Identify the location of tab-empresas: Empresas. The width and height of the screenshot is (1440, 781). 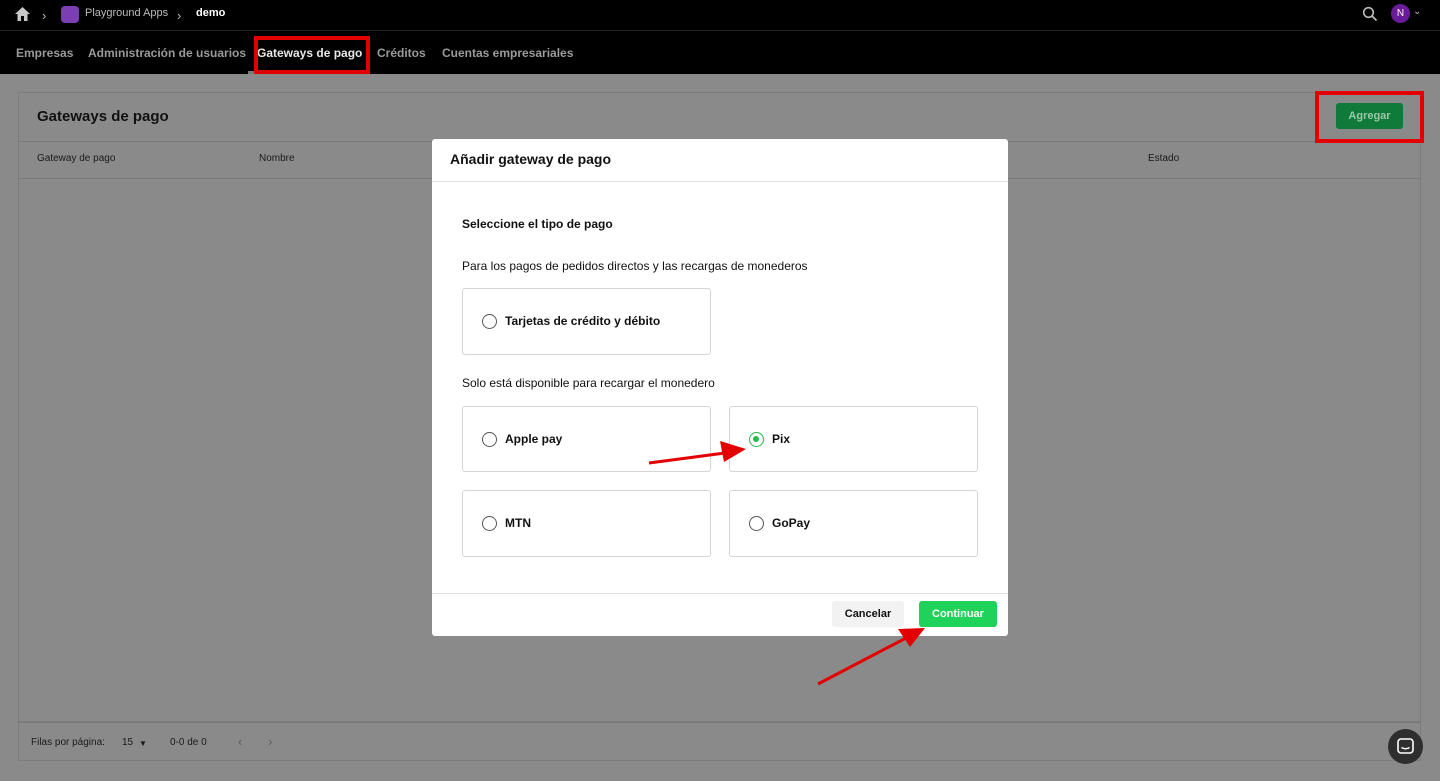
(44, 53).